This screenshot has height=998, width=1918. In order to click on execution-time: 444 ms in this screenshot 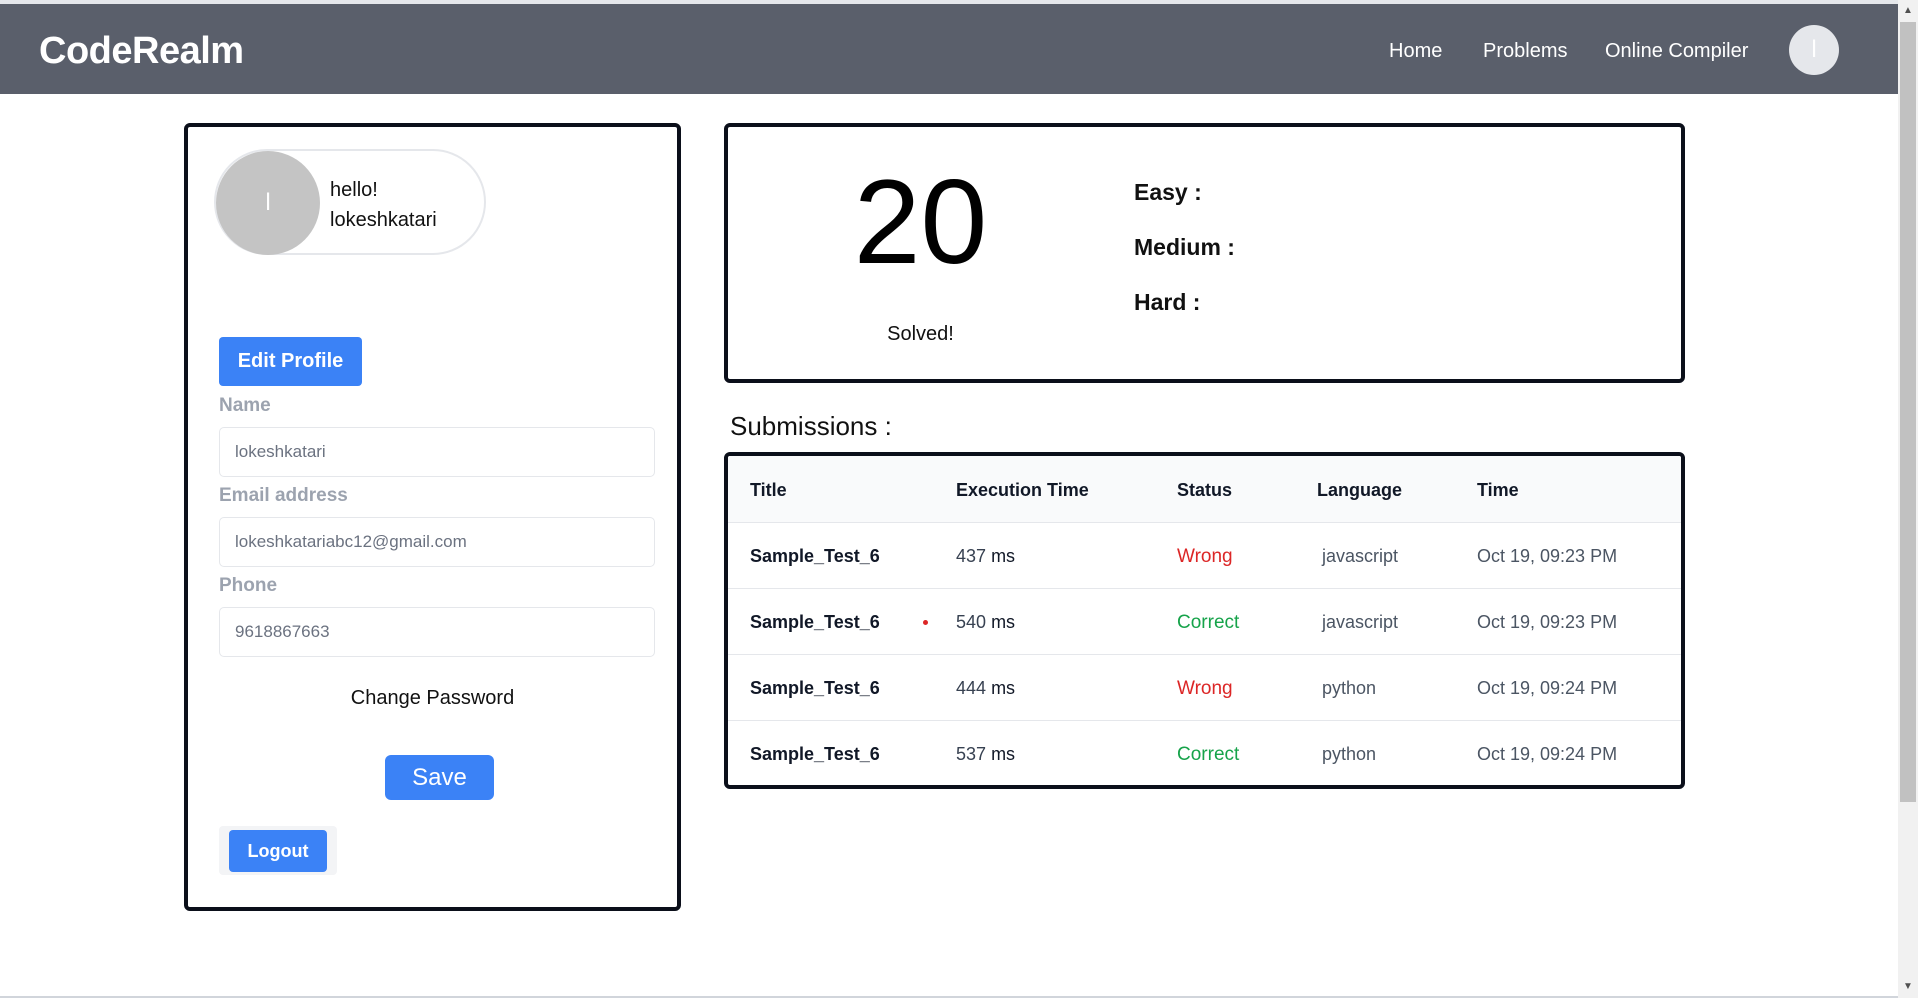, I will do `click(985, 688)`.